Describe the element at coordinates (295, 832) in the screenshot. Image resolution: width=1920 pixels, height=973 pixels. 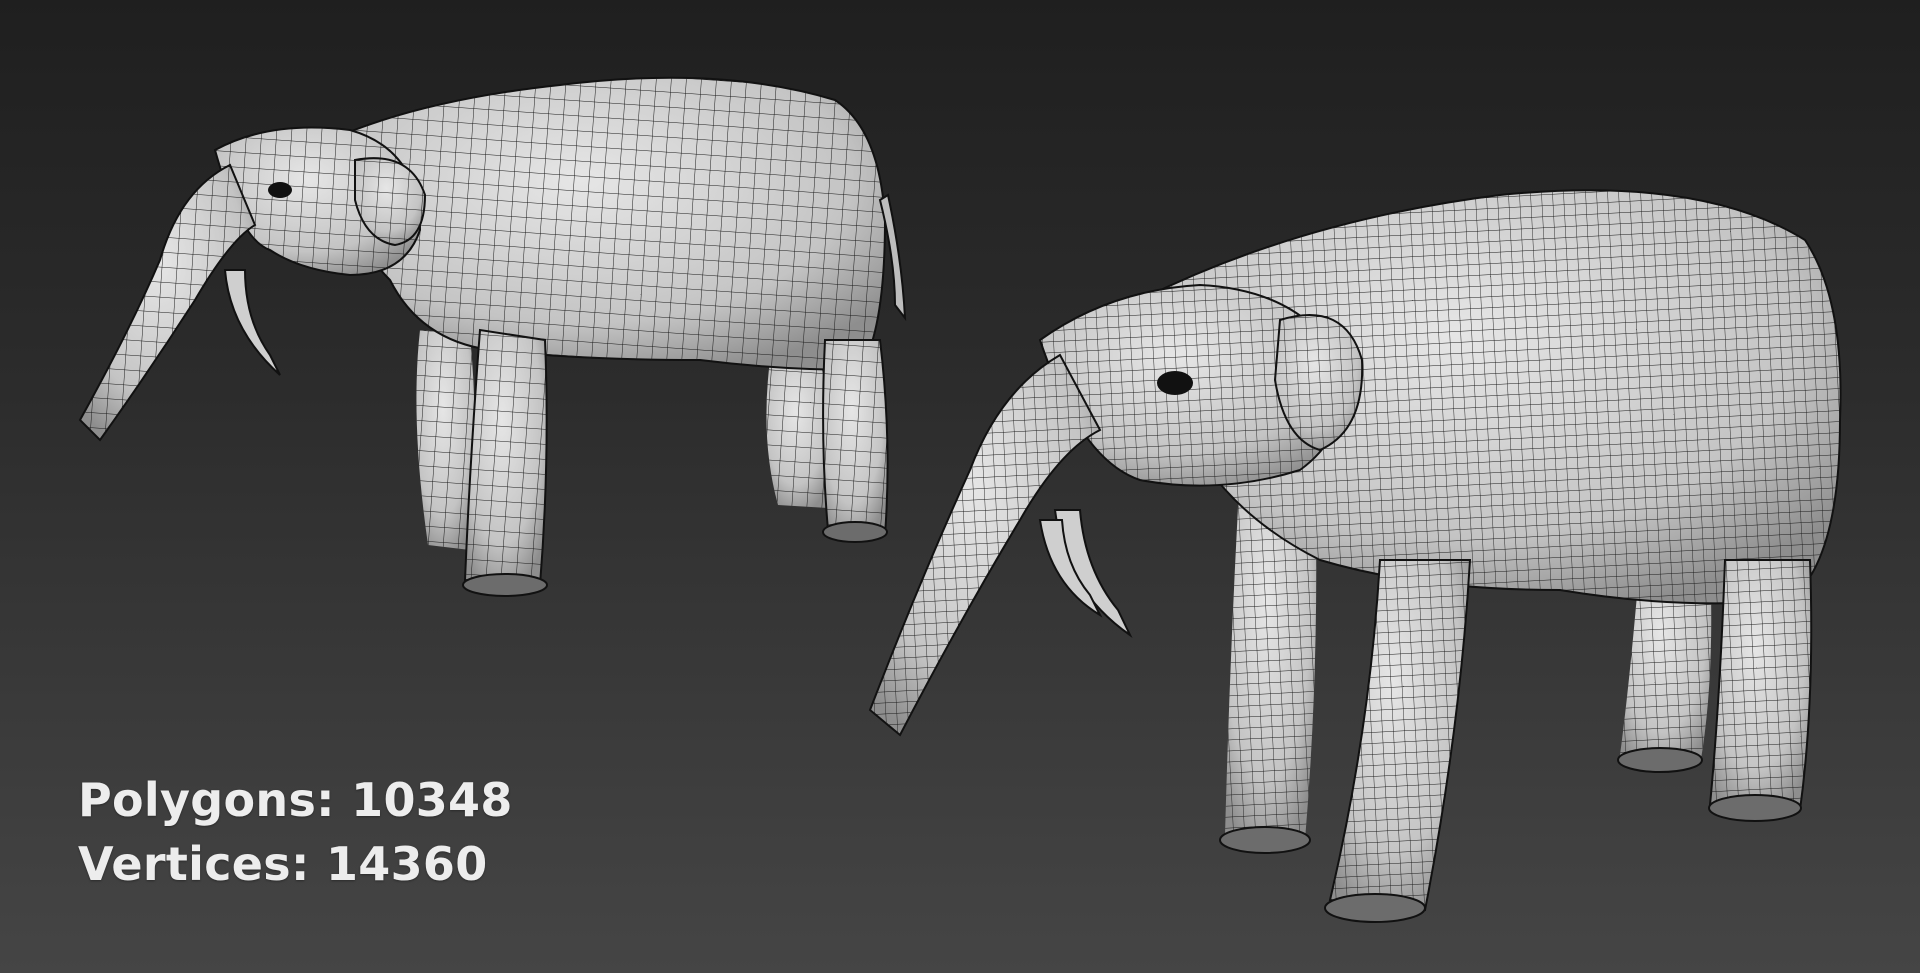
I see `mesh-stats-overlay: Polygons: 10348 Vertices: 14360` at that location.